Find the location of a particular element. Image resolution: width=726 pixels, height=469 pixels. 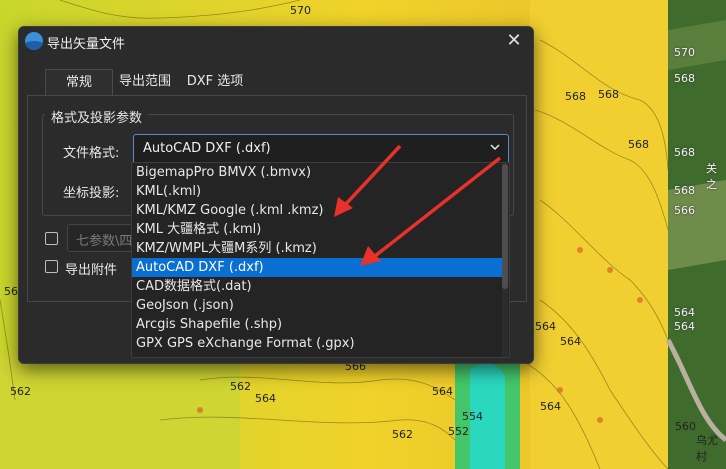

contour-label: 552 is located at coordinates (458, 431).